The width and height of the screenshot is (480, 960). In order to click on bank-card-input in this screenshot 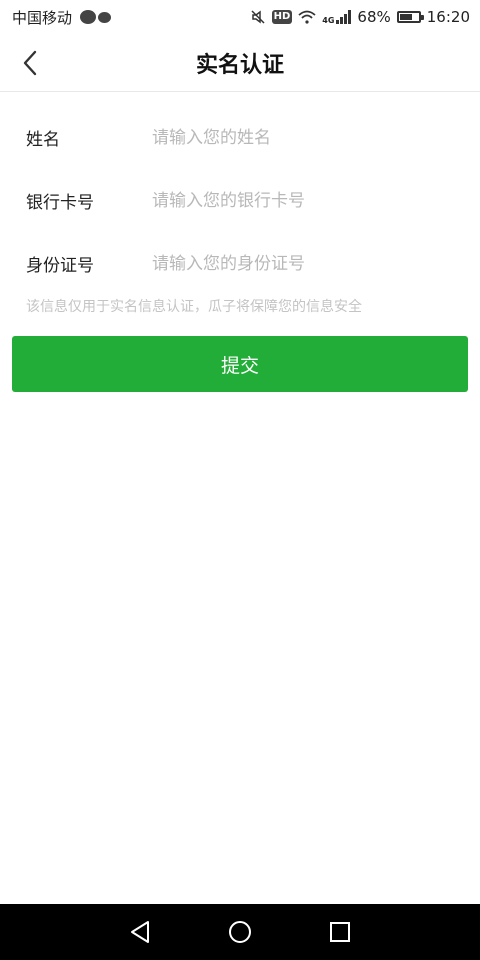, I will do `click(306, 200)`.